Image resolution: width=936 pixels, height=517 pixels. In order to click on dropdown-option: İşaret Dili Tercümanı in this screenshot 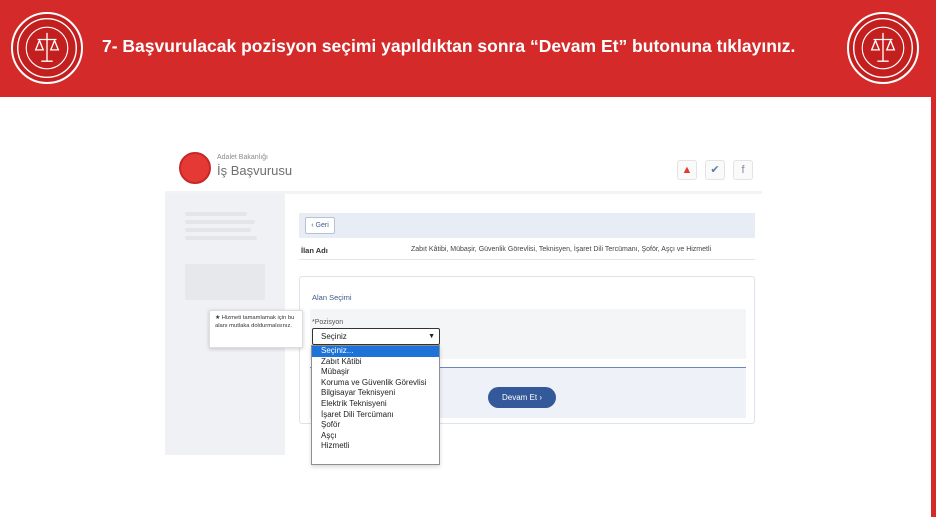, I will do `click(375, 415)`.